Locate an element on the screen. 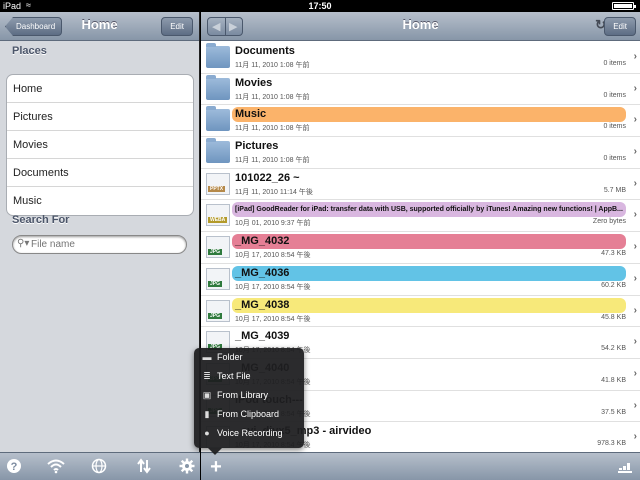 Image resolution: width=640 pixels, height=480 pixels. file-name: _MG_4039 is located at coordinates (262, 336).